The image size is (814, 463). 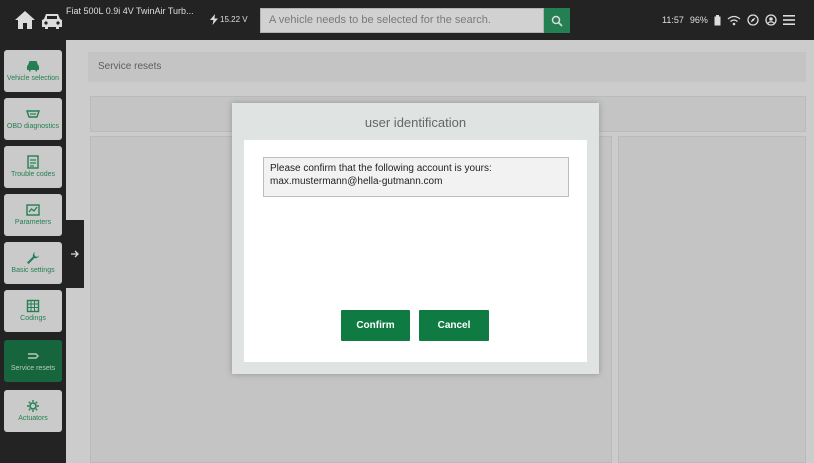 What do you see at coordinates (375, 325) in the screenshot?
I see `confirm-button: Confirm` at bounding box center [375, 325].